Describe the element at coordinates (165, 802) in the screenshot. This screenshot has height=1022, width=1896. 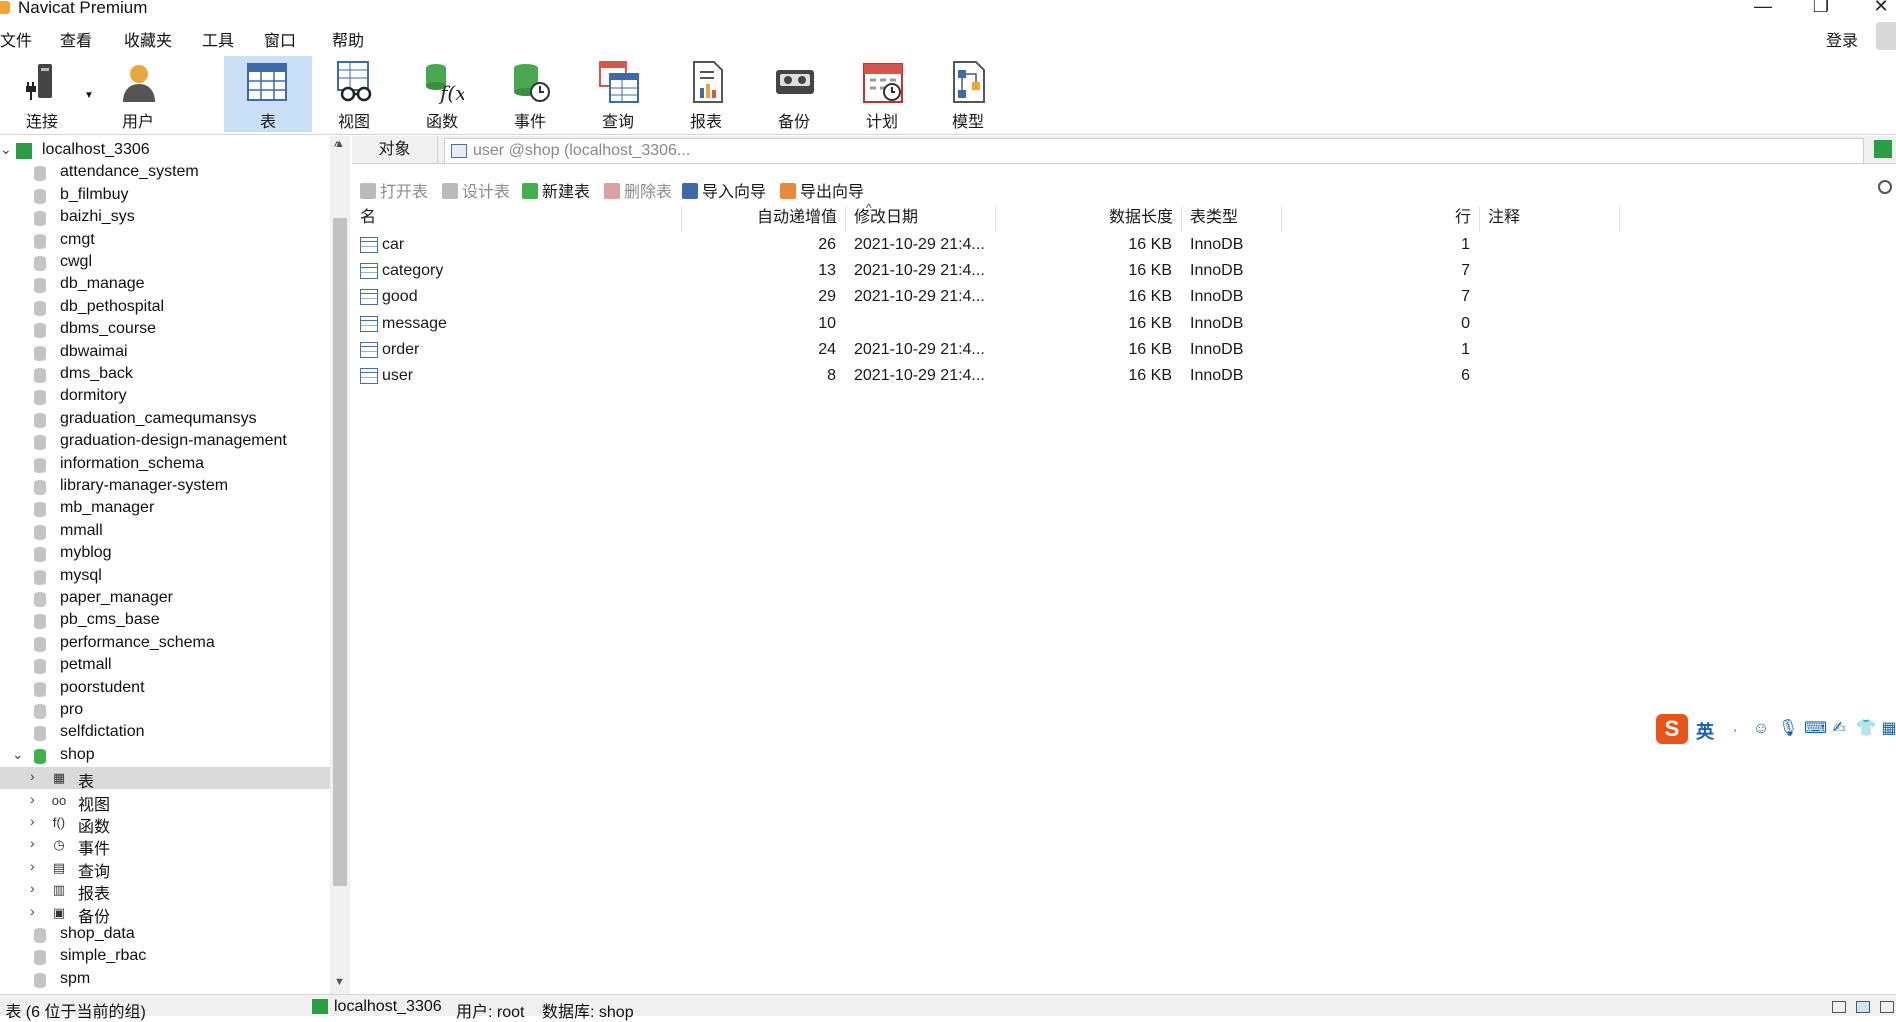
I see `tree-shop-view: › oo 视图` at that location.